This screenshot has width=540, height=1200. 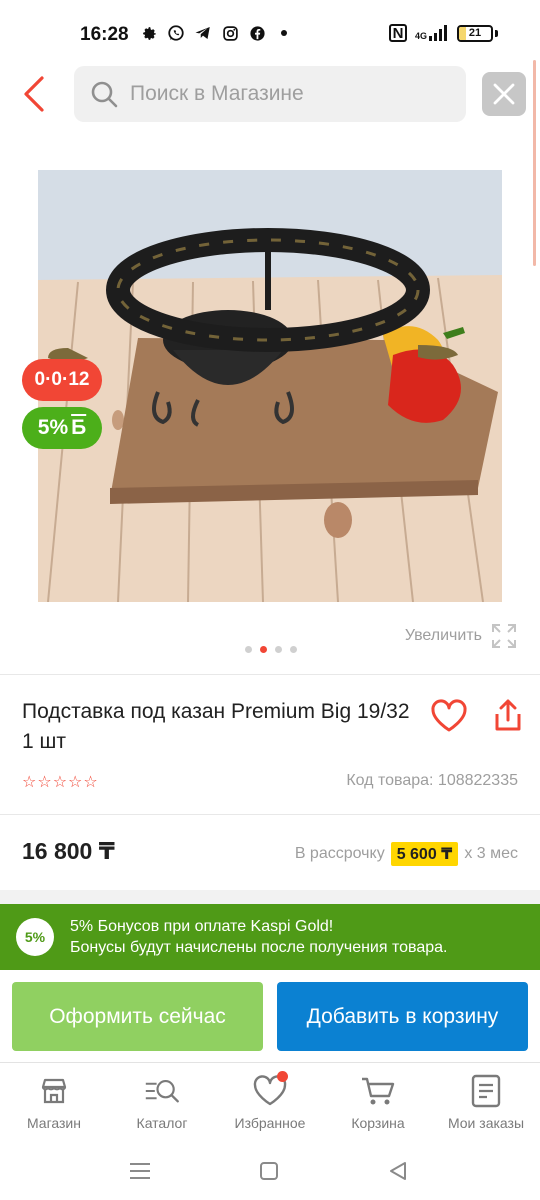 What do you see at coordinates (270, 1123) in the screenshot?
I see `tab-favorites-label: Избранное` at bounding box center [270, 1123].